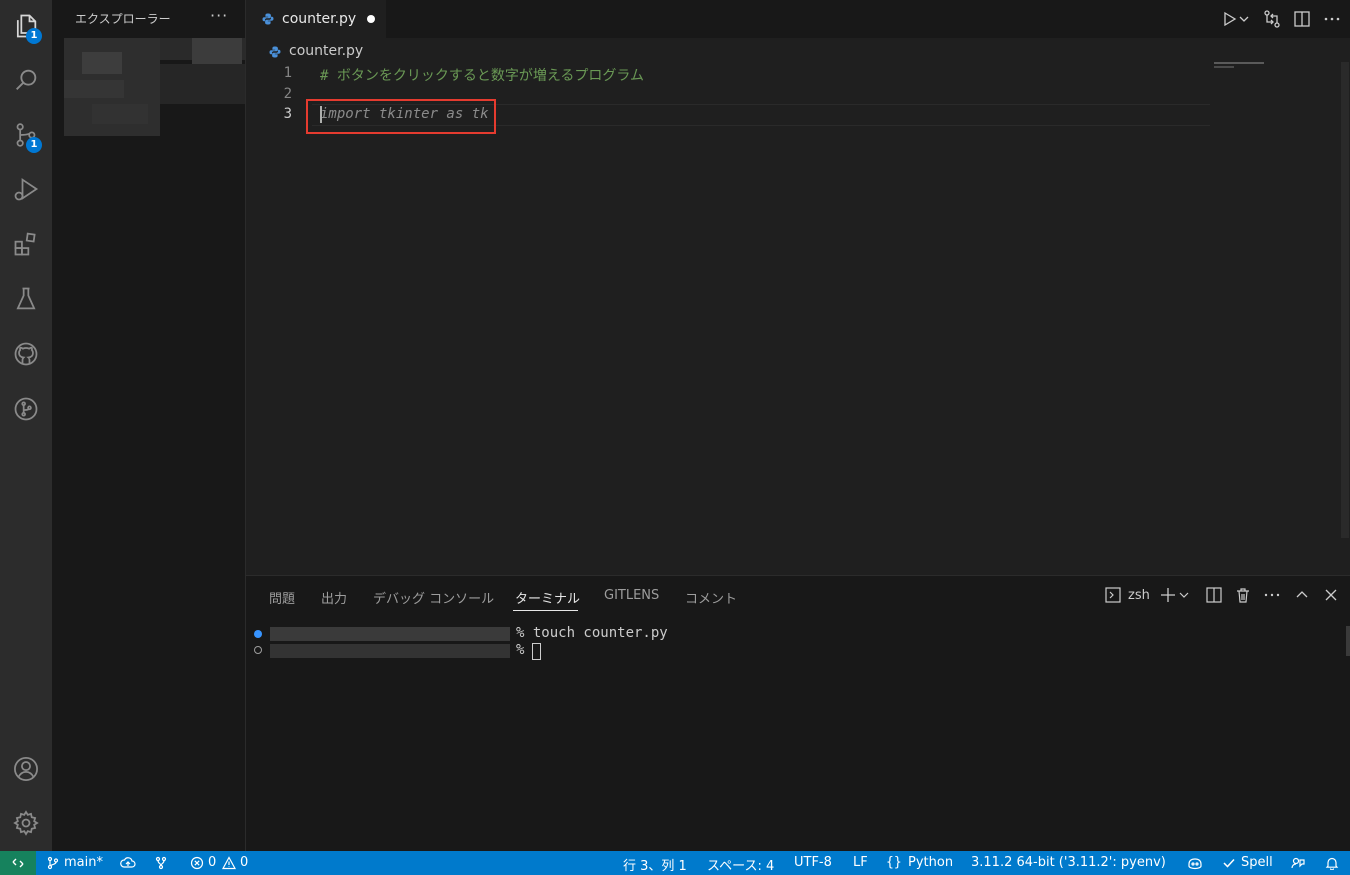 The height and width of the screenshot is (875, 1350). I want to click on github-button, so click(26, 354).